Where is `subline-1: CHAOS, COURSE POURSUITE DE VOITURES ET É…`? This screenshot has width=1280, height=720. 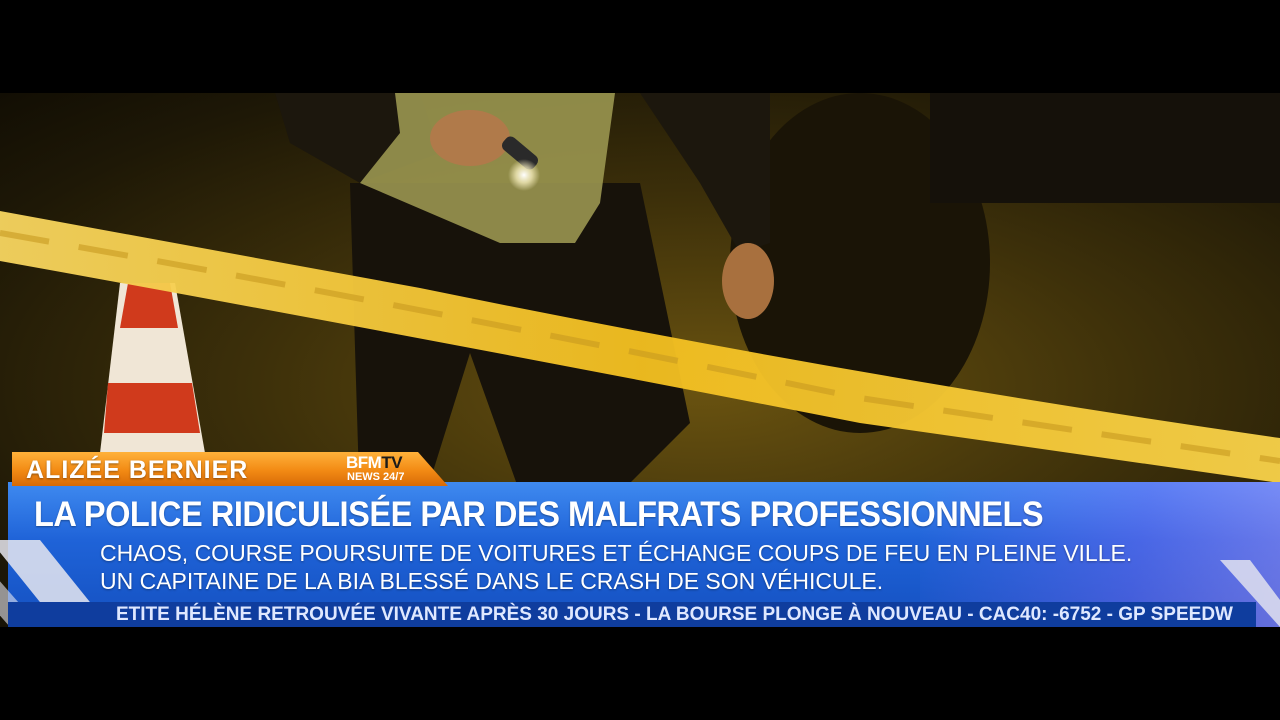 subline-1: CHAOS, COURSE POURSUITE DE VOITURES ET É… is located at coordinates (616, 553).